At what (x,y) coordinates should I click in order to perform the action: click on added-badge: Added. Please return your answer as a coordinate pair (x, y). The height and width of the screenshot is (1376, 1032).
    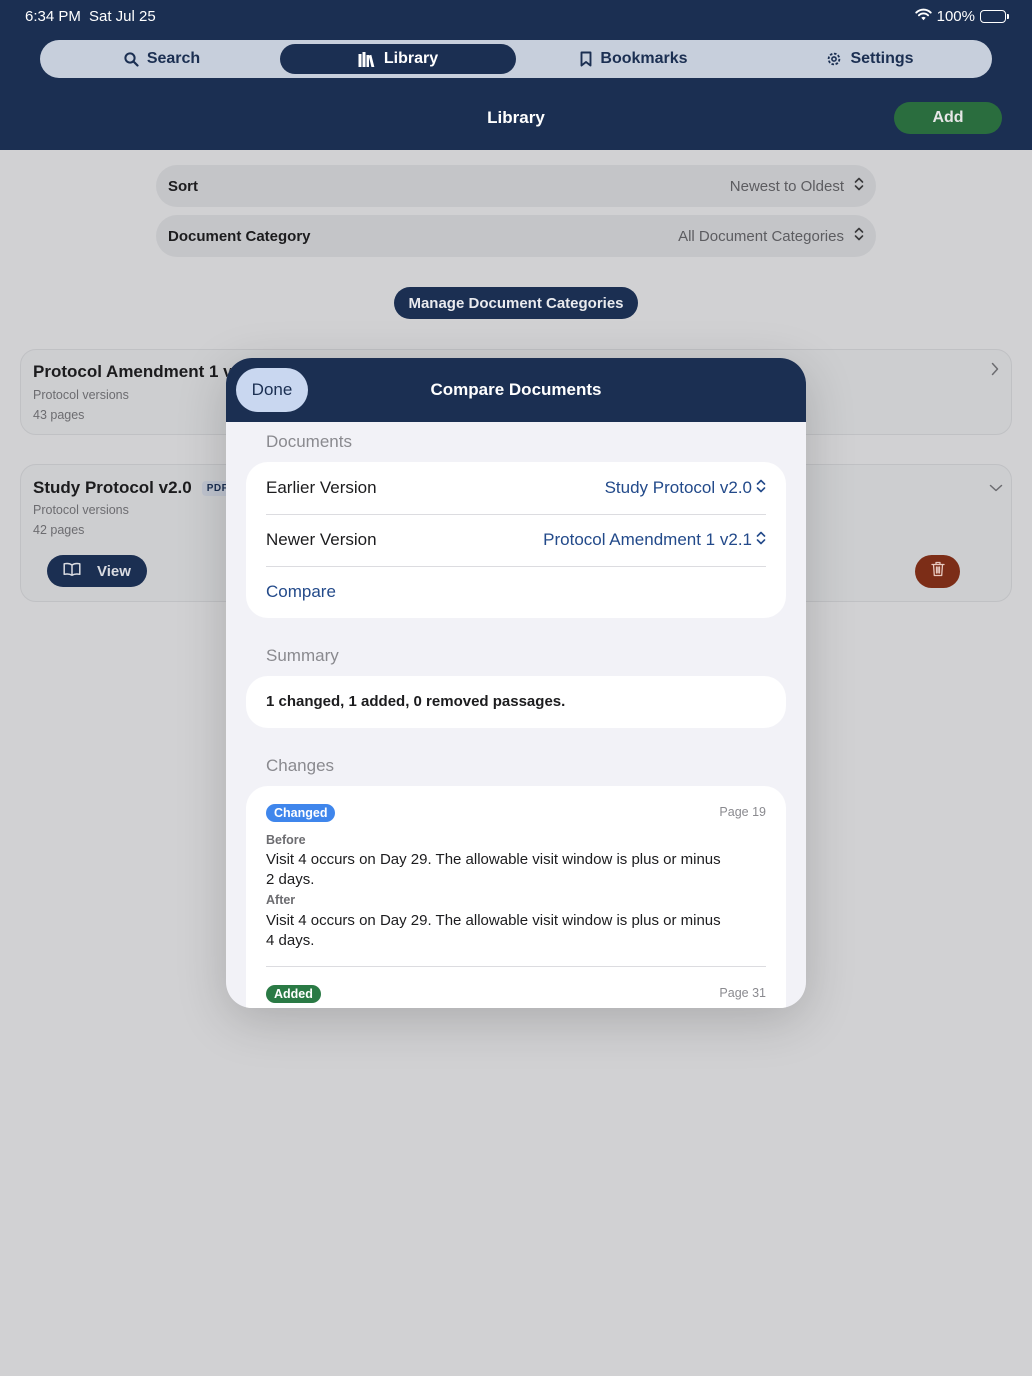
    Looking at the image, I should click on (293, 994).